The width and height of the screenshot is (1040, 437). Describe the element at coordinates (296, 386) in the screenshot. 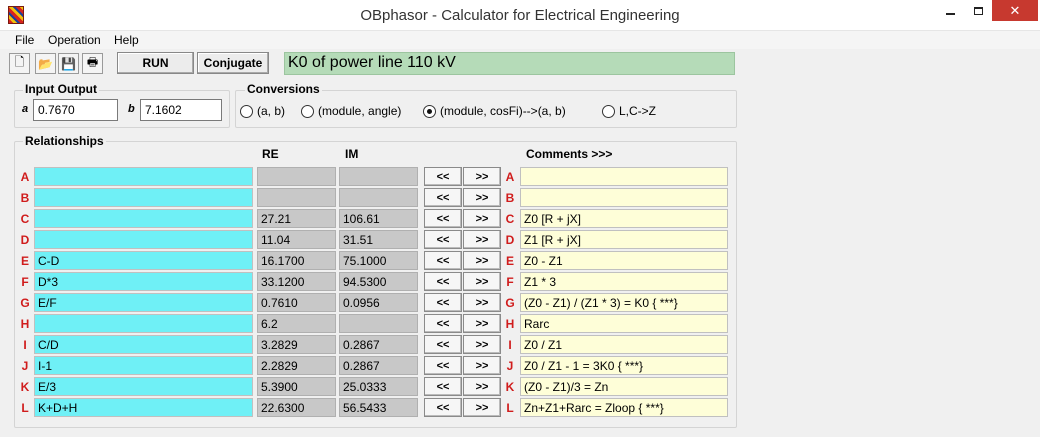

I see `re-value-field: 5.3900` at that location.